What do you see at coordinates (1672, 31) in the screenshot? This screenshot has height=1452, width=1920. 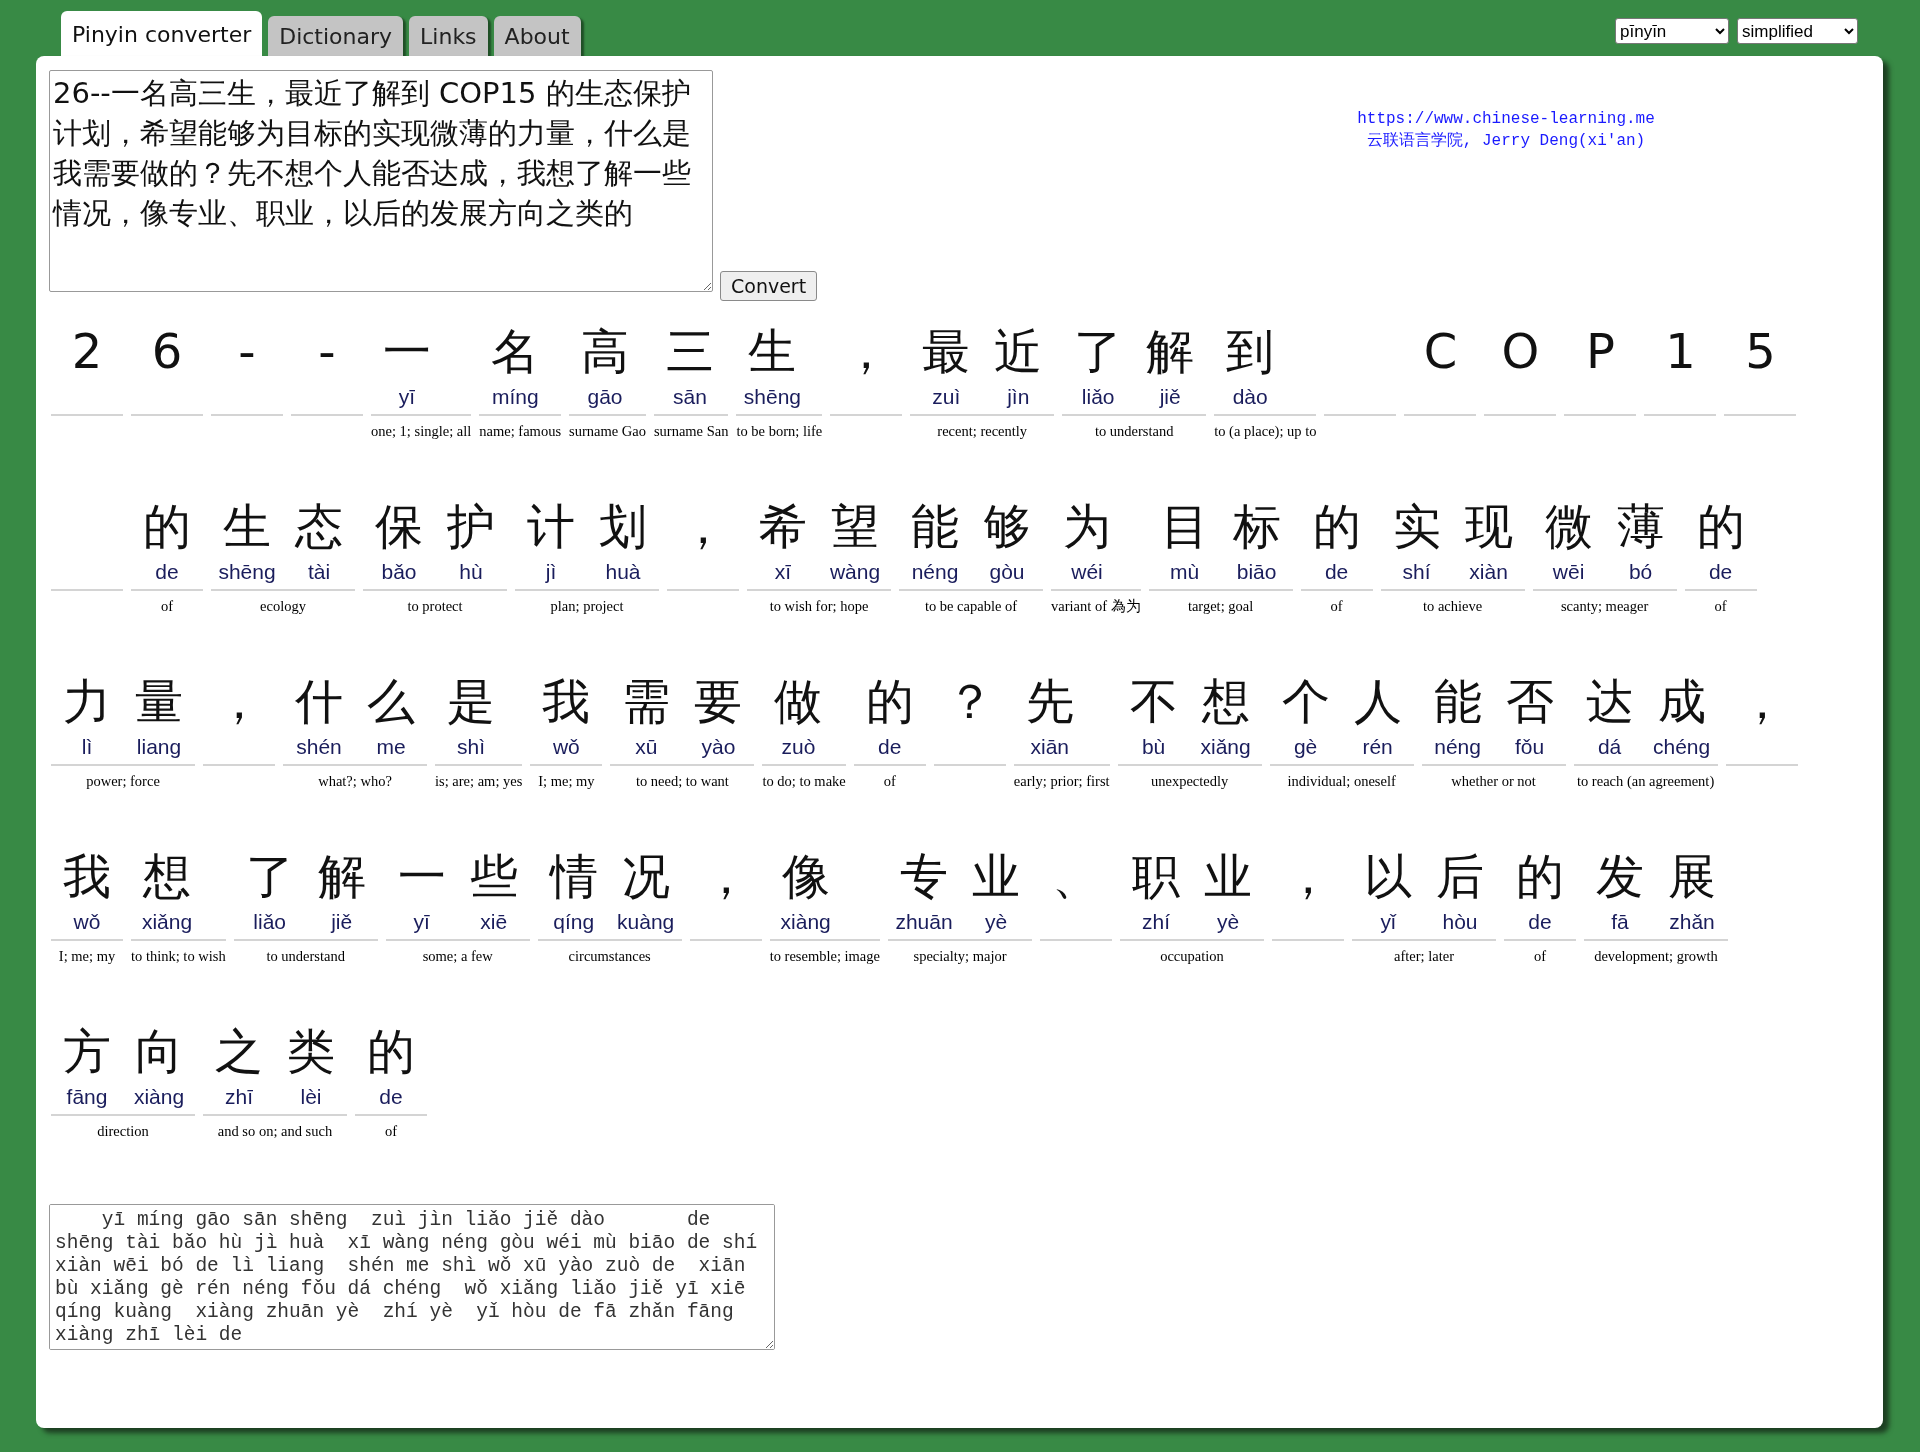 I see `dropdown: pīnyīn` at bounding box center [1672, 31].